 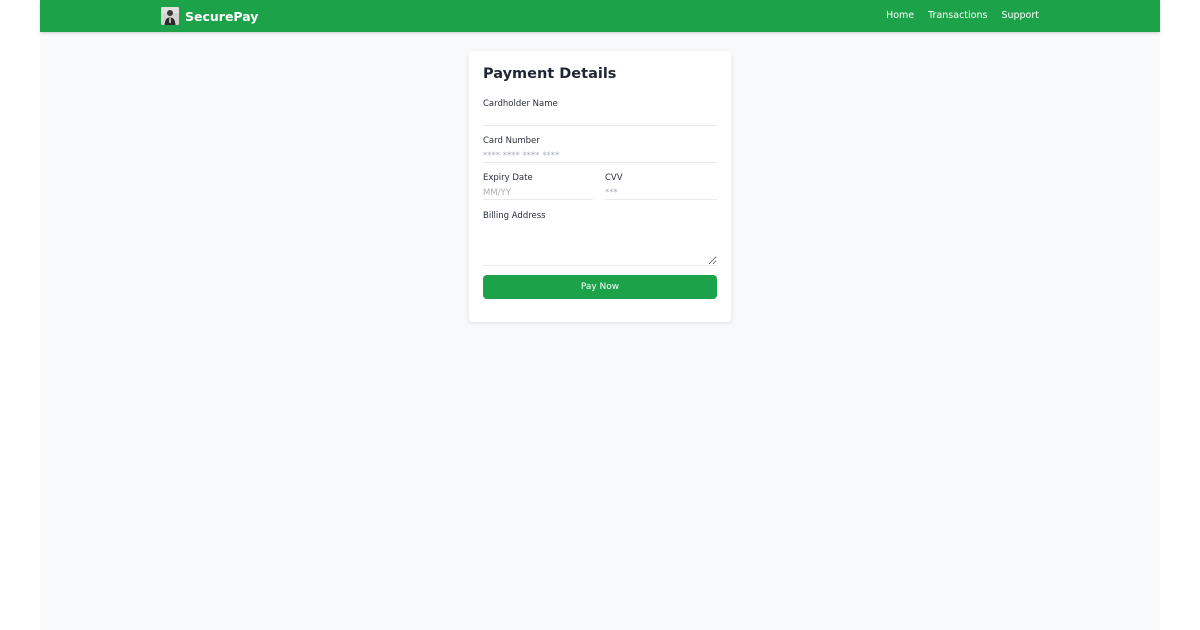 I want to click on brand: SecurePay, so click(x=209, y=16).